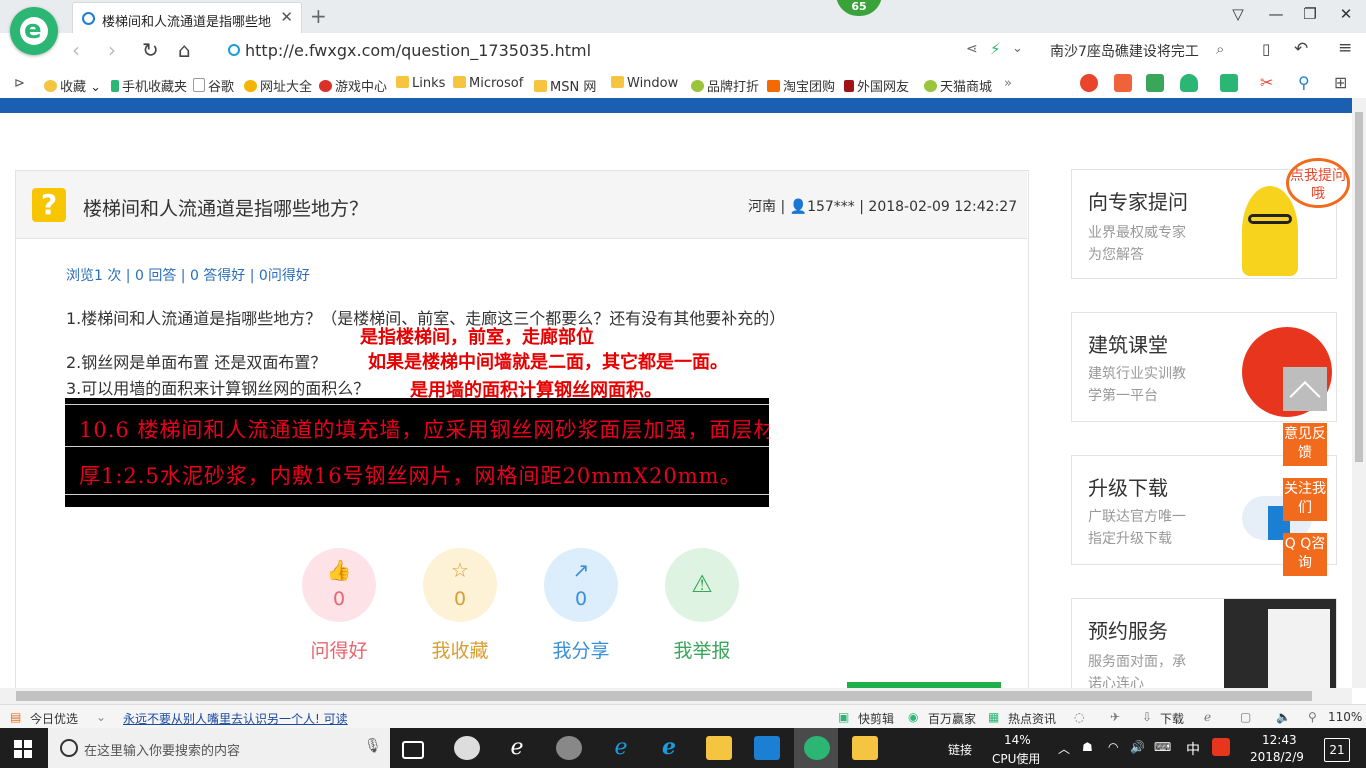 The width and height of the screenshot is (1366, 768). What do you see at coordinates (23, 749) in the screenshot?
I see `windows-start-icon` at bounding box center [23, 749].